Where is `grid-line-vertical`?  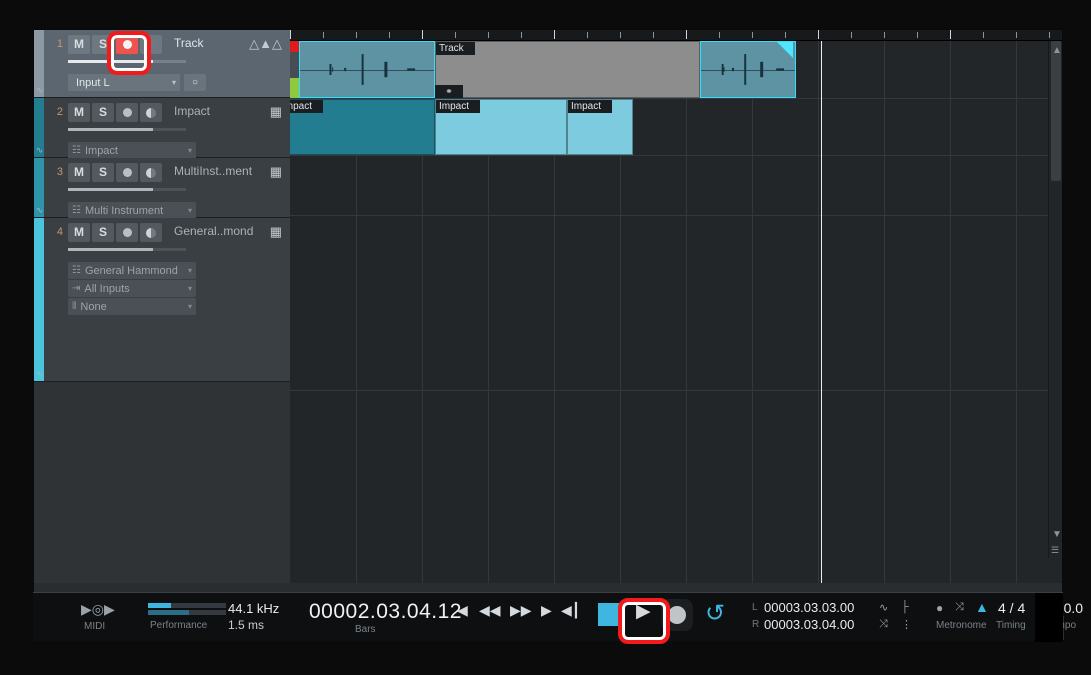
grid-line-vertical is located at coordinates (1016, 312).